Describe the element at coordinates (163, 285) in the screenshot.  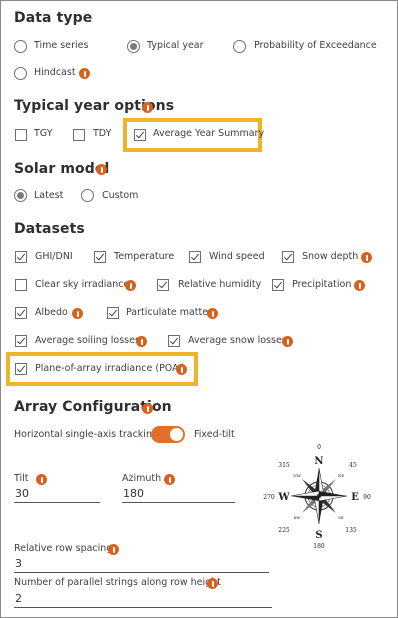
I see `checkbox-relative-humidity` at that location.